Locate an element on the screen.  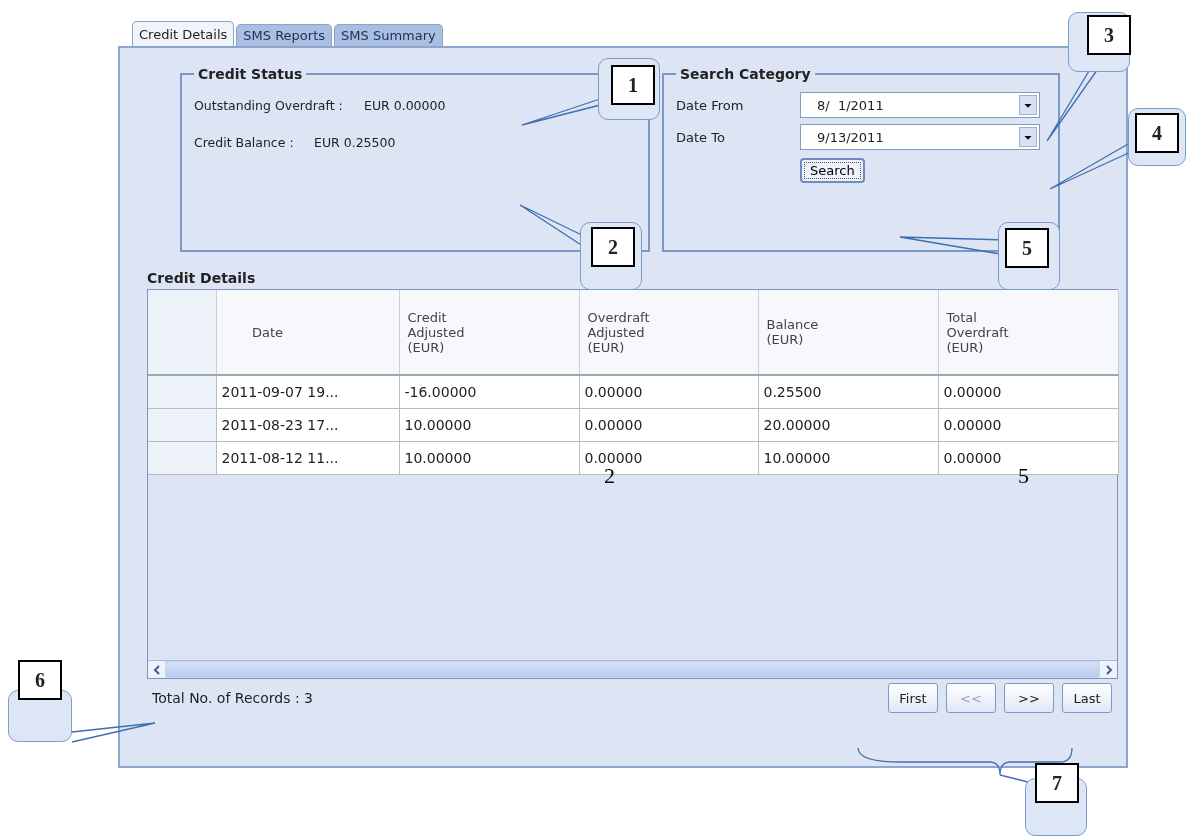
field-value: EUR 0.25500 is located at coordinates (355, 142).